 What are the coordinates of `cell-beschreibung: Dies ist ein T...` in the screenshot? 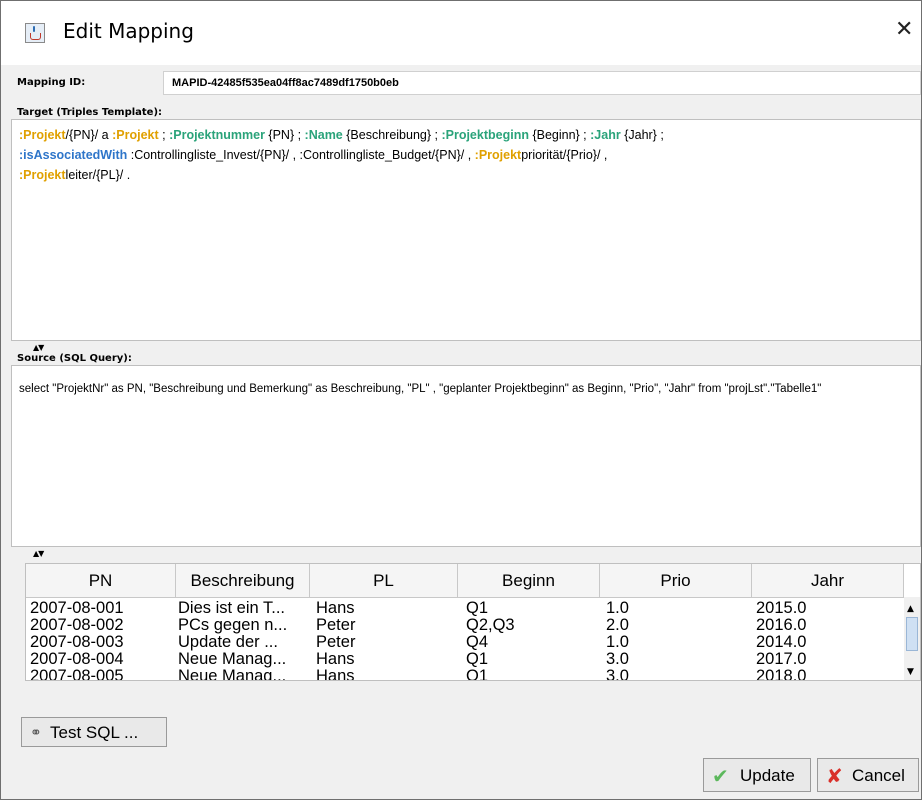 It's located at (231, 608).